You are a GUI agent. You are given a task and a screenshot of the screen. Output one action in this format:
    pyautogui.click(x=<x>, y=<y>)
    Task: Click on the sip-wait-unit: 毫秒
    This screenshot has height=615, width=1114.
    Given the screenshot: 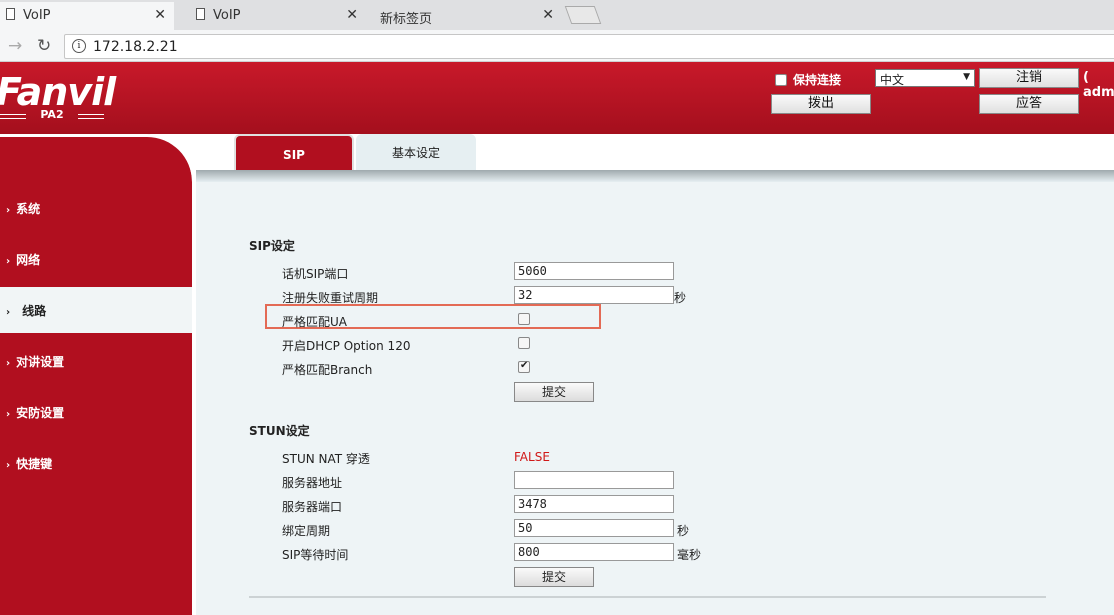 What is the action you would take?
    pyautogui.click(x=689, y=555)
    